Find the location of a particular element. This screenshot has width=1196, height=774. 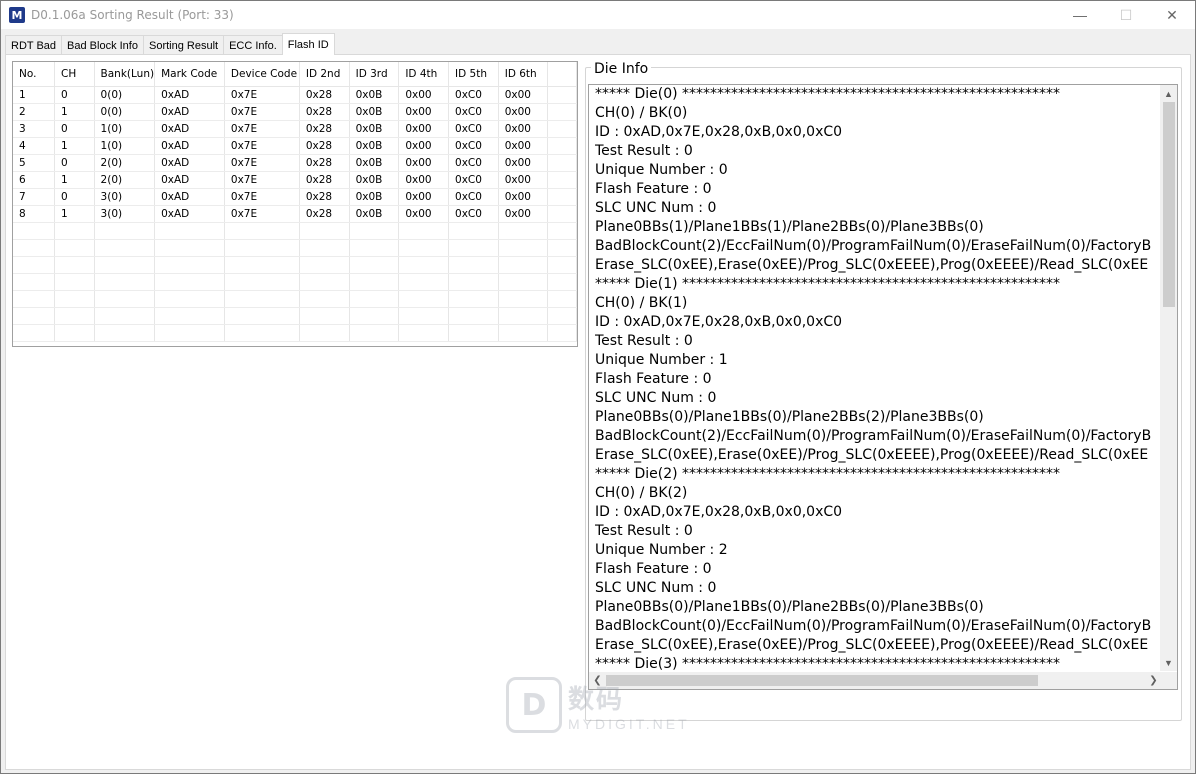

table-cell: 4 is located at coordinates (34, 146).